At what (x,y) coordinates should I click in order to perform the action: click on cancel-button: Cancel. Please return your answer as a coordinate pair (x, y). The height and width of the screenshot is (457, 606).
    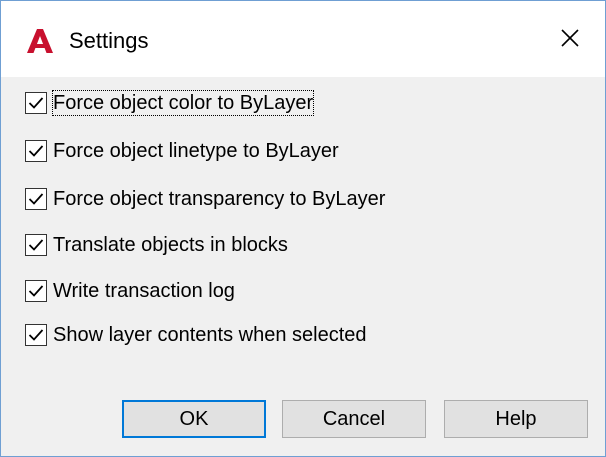
    Looking at the image, I should click on (354, 419).